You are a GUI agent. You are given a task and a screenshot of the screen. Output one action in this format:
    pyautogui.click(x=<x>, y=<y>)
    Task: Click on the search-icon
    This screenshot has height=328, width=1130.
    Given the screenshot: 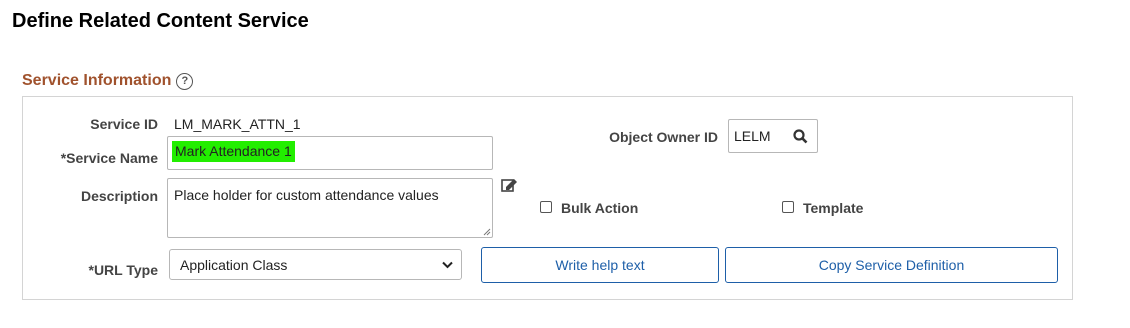 What is the action you would take?
    pyautogui.click(x=800, y=136)
    